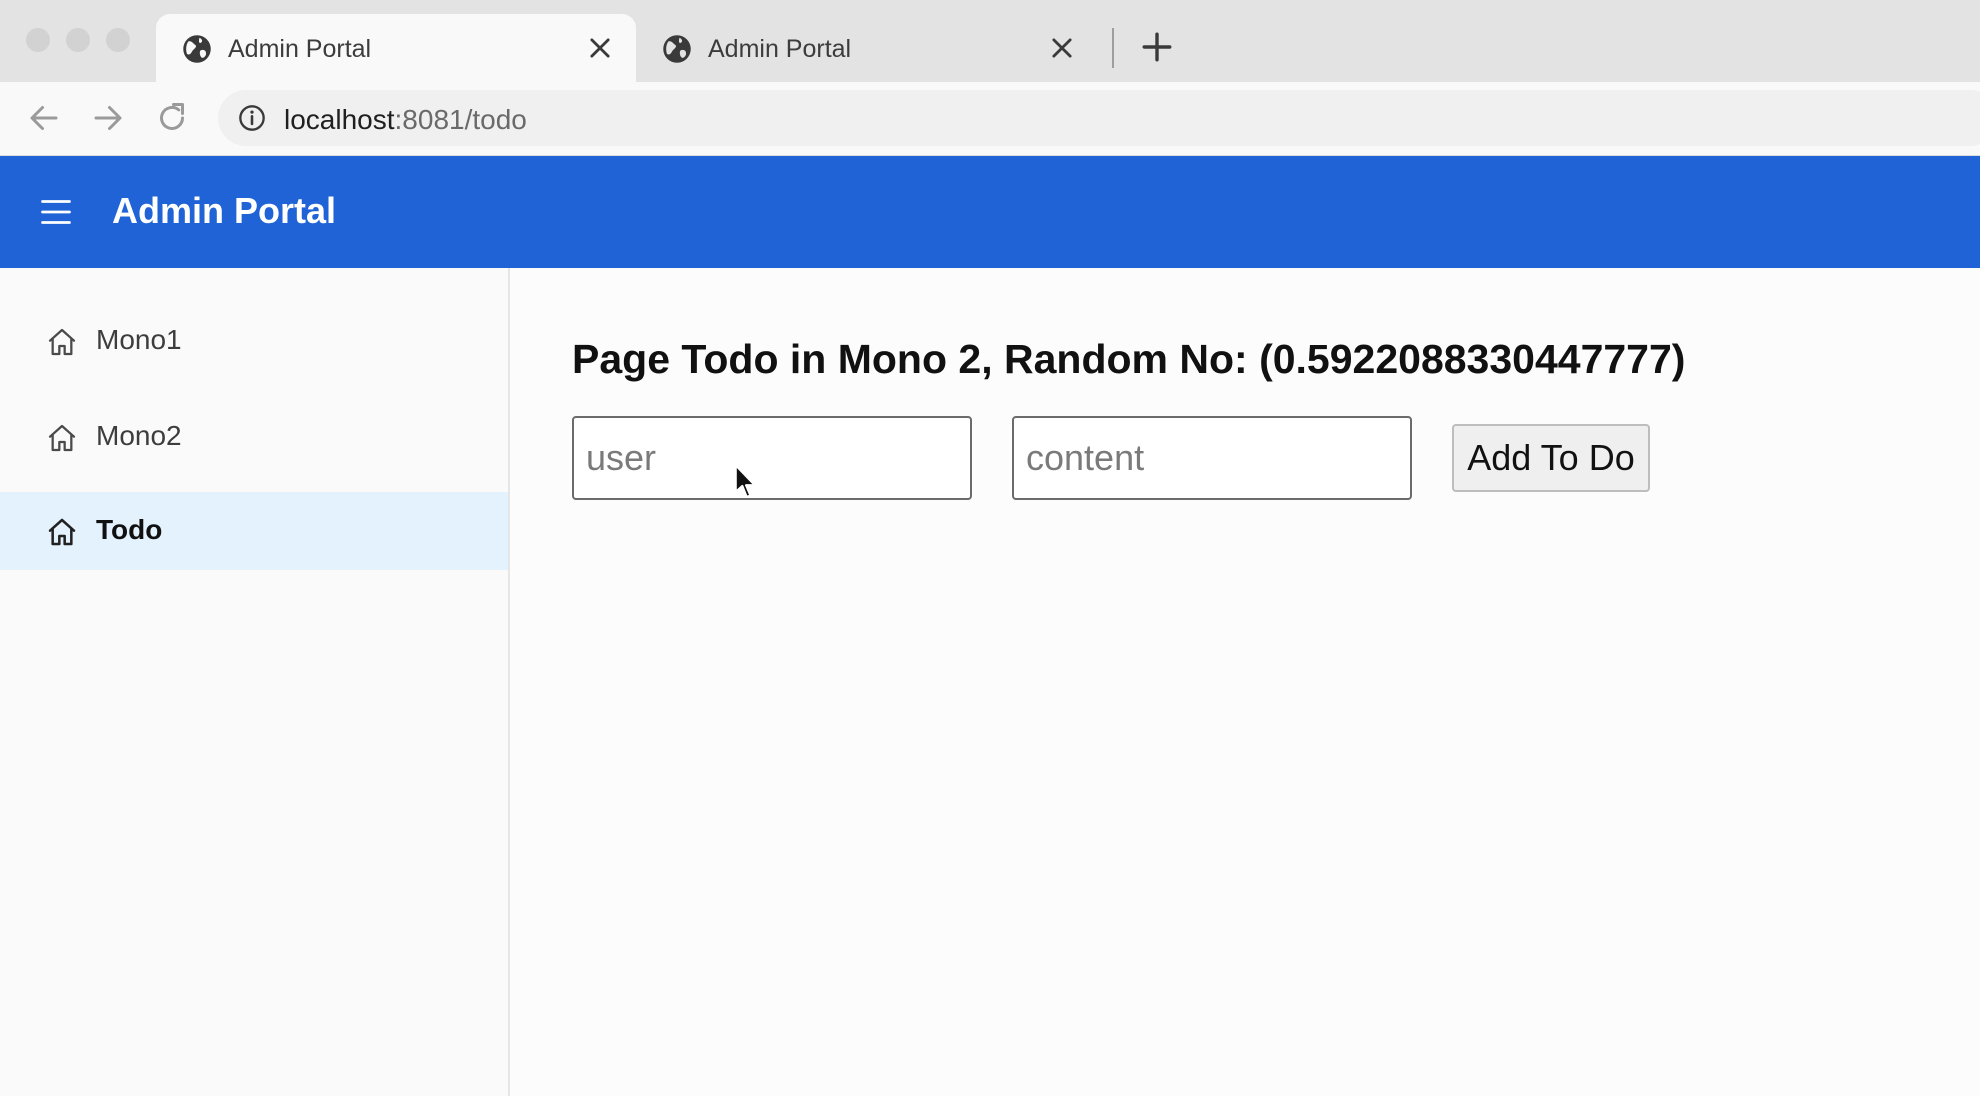  Describe the element at coordinates (990, 212) in the screenshot. I see `app-header: Admin Portal` at that location.